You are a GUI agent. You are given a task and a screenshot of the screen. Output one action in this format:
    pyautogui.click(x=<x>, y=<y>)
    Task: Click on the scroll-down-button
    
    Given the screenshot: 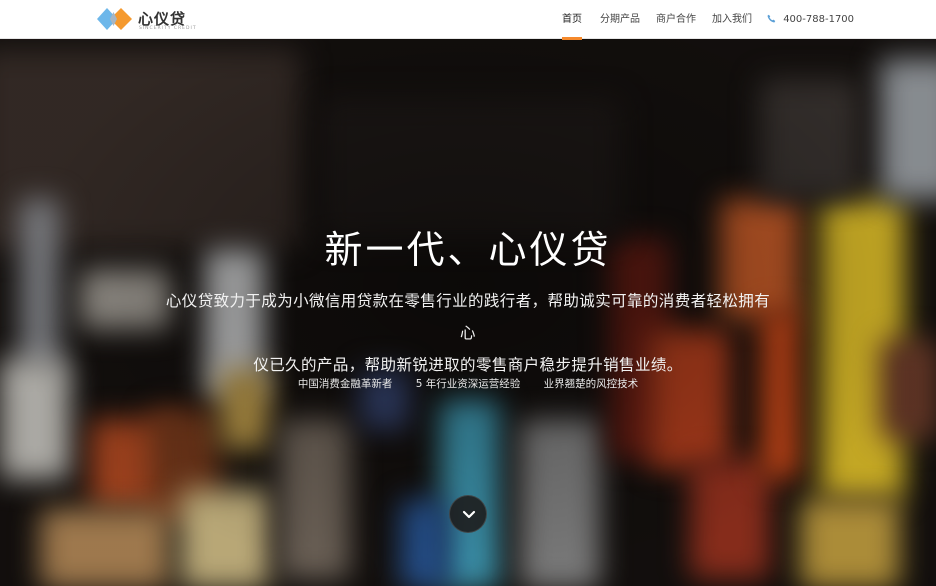 What is the action you would take?
    pyautogui.click(x=468, y=514)
    